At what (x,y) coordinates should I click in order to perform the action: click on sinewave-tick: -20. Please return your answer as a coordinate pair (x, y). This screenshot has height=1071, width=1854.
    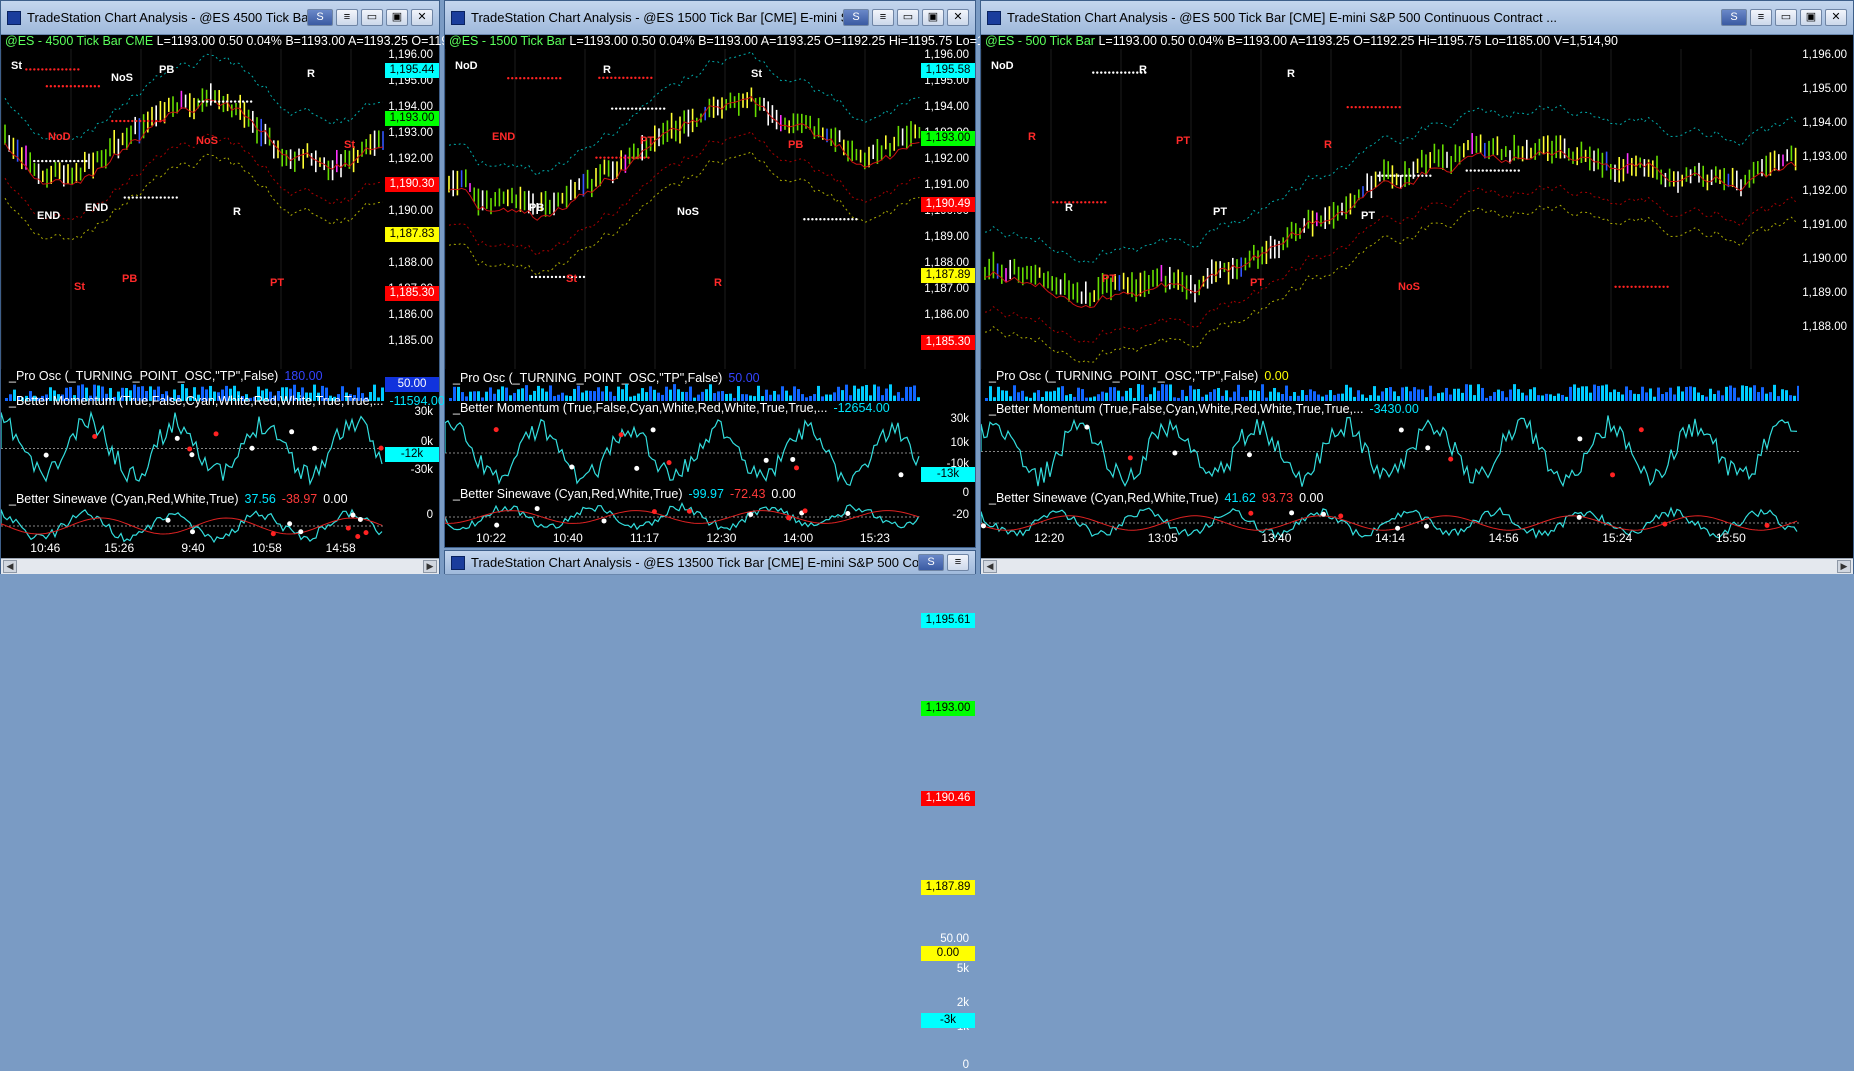
    Looking at the image, I should click on (960, 515).